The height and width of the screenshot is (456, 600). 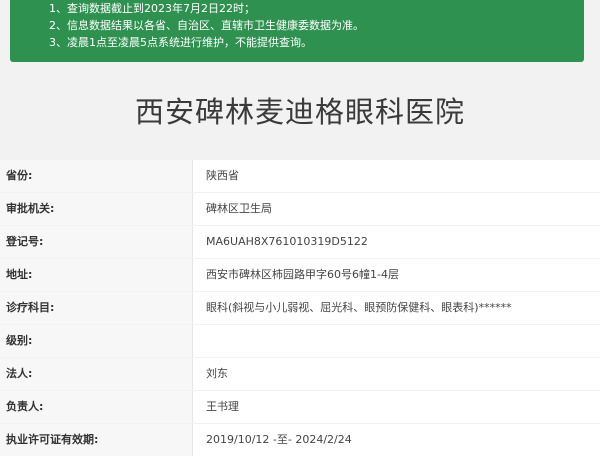 I want to click on notice-line: 1、查询数据截止到2023年7月2日22时；, so click(x=152, y=8).